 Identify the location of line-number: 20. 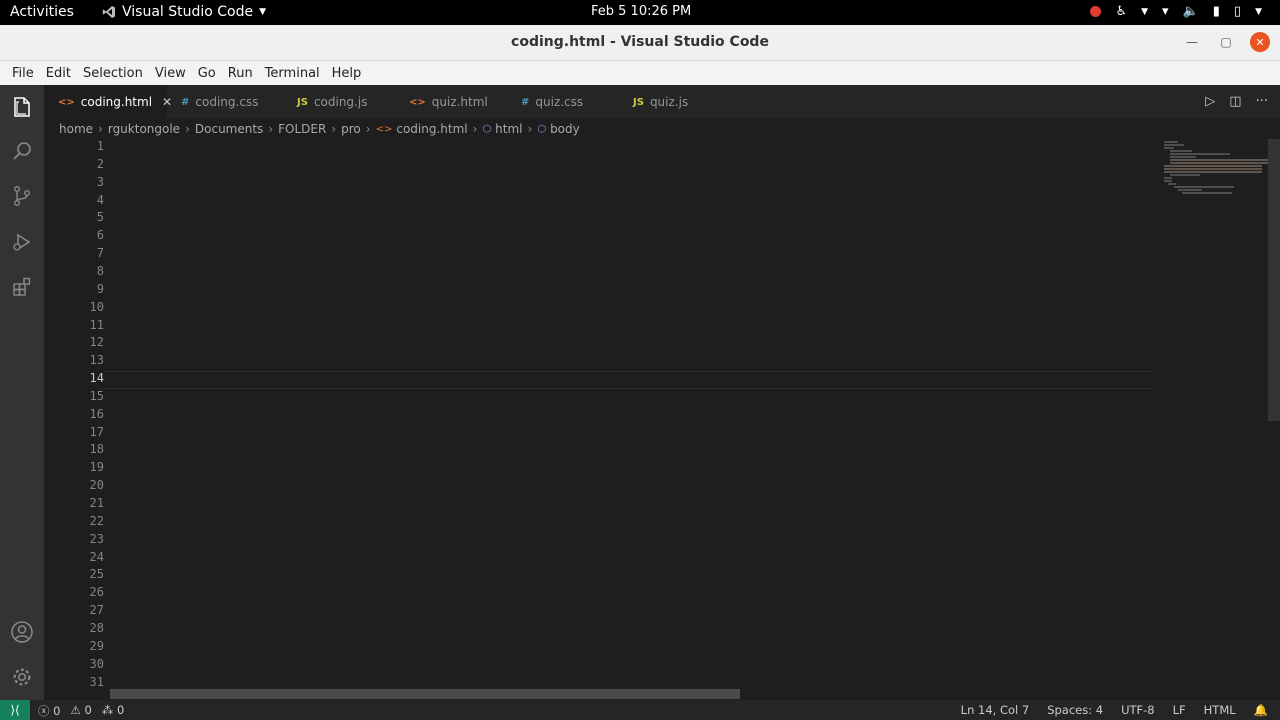
(74, 485).